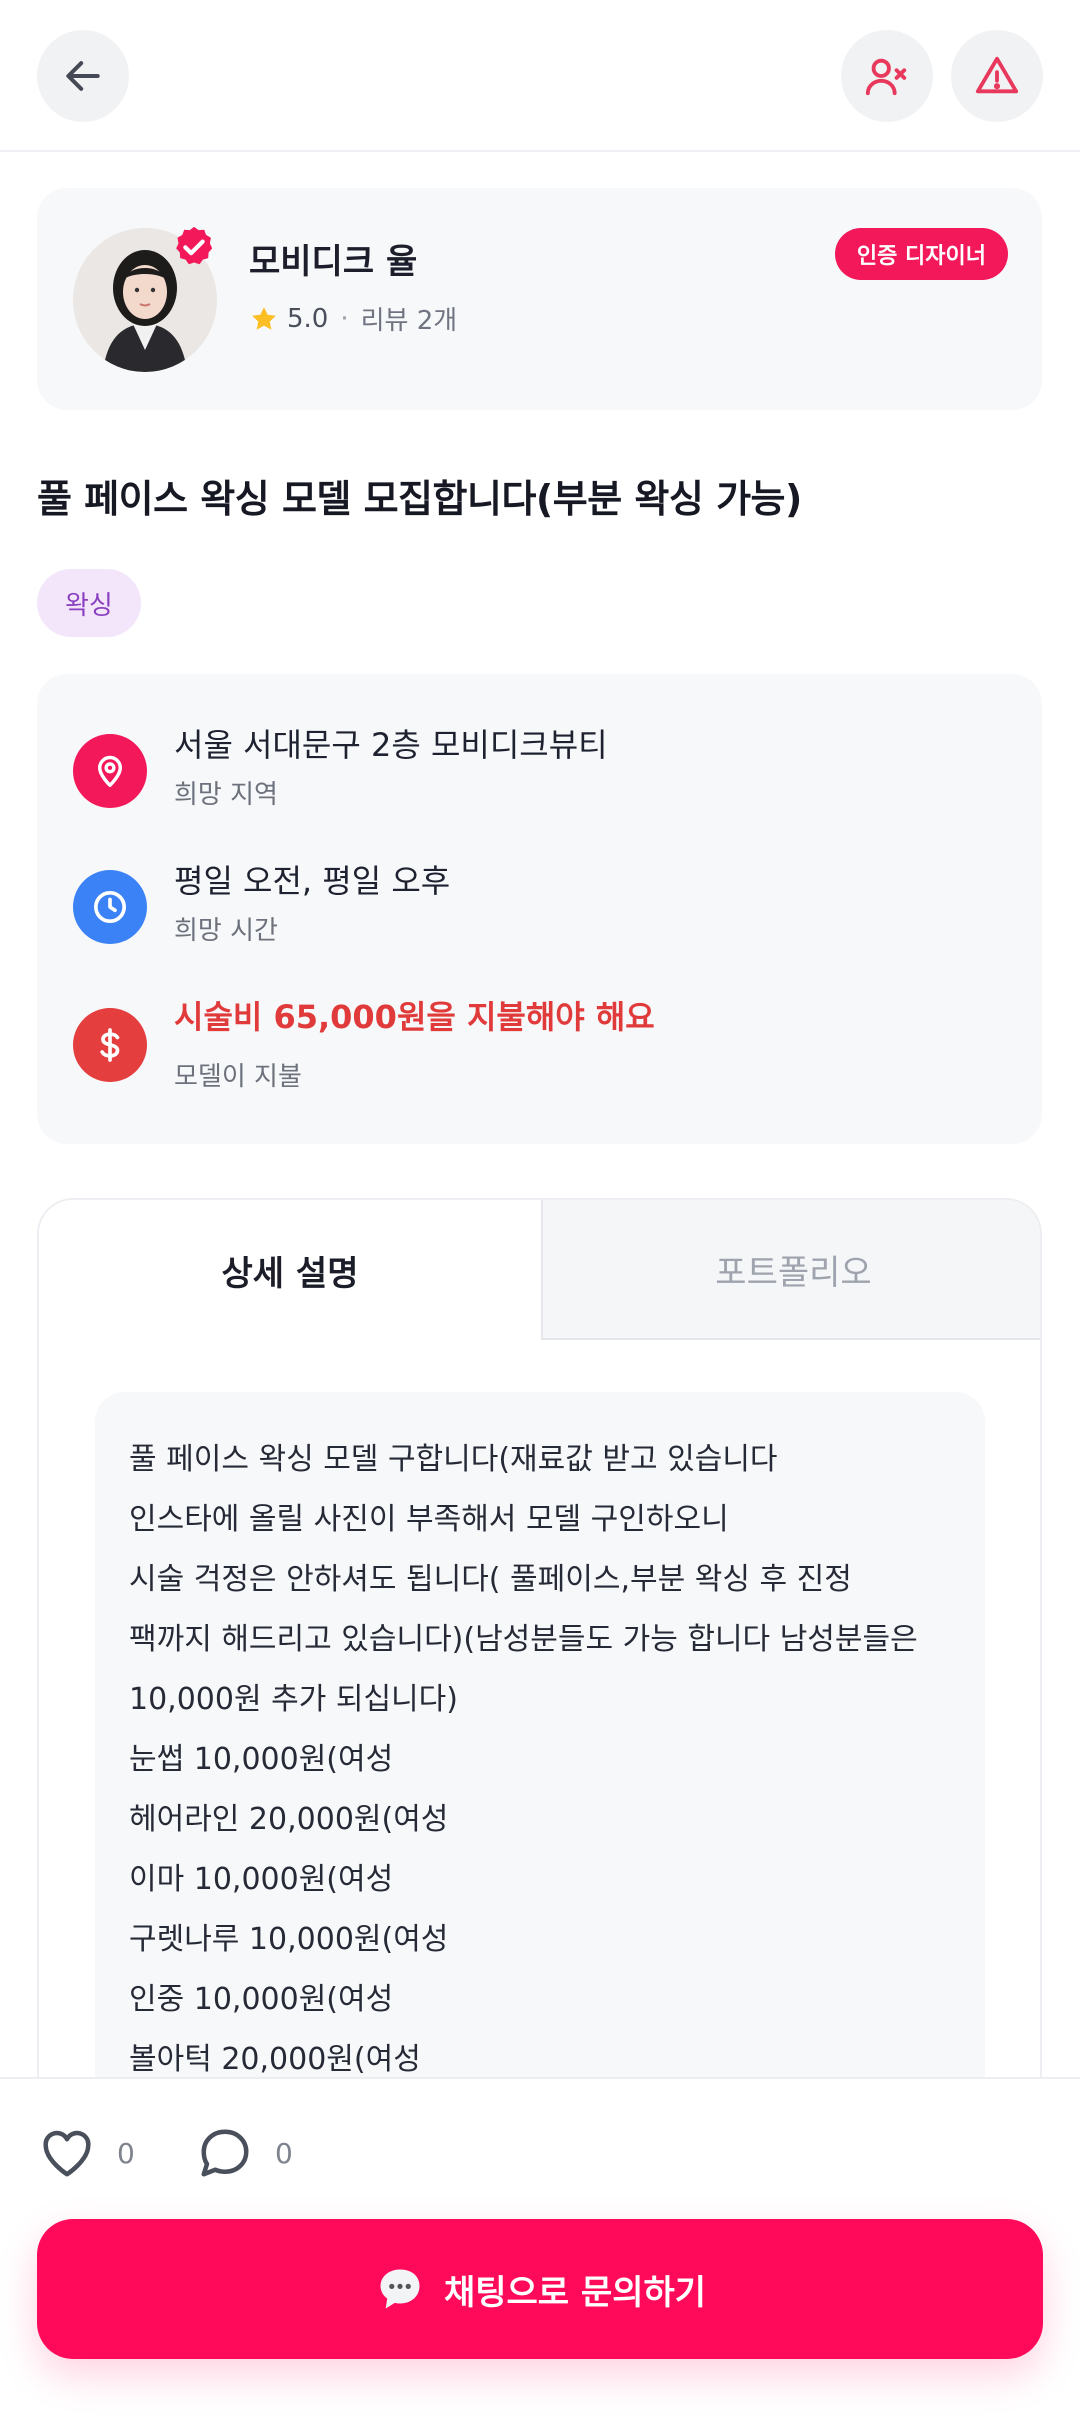 The image size is (1080, 2417). What do you see at coordinates (126, 2153) in the screenshot?
I see `like-count: 0` at bounding box center [126, 2153].